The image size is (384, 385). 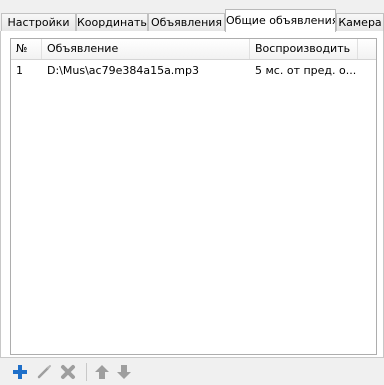 I want to click on move-up-icon, so click(x=102, y=372).